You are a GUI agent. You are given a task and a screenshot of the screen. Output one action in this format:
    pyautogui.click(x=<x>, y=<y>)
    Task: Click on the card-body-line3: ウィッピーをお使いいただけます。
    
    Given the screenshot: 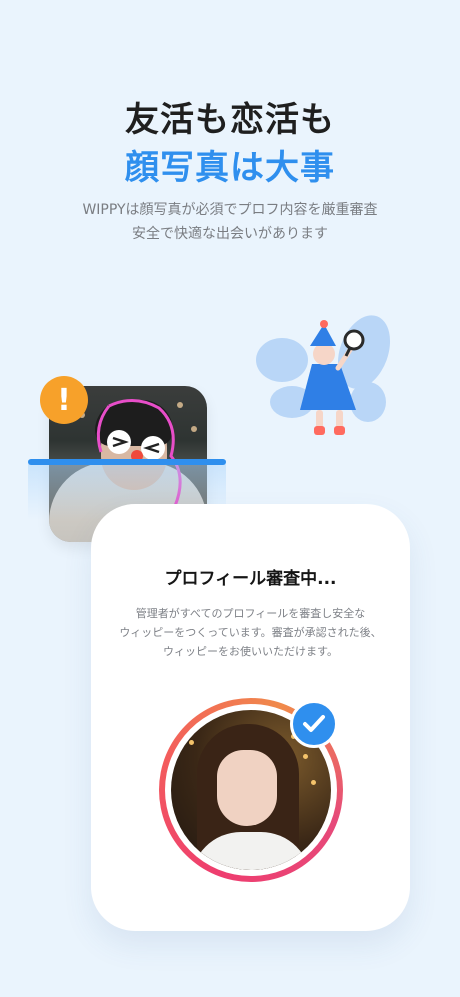 What is the action you would take?
    pyautogui.click(x=250, y=651)
    